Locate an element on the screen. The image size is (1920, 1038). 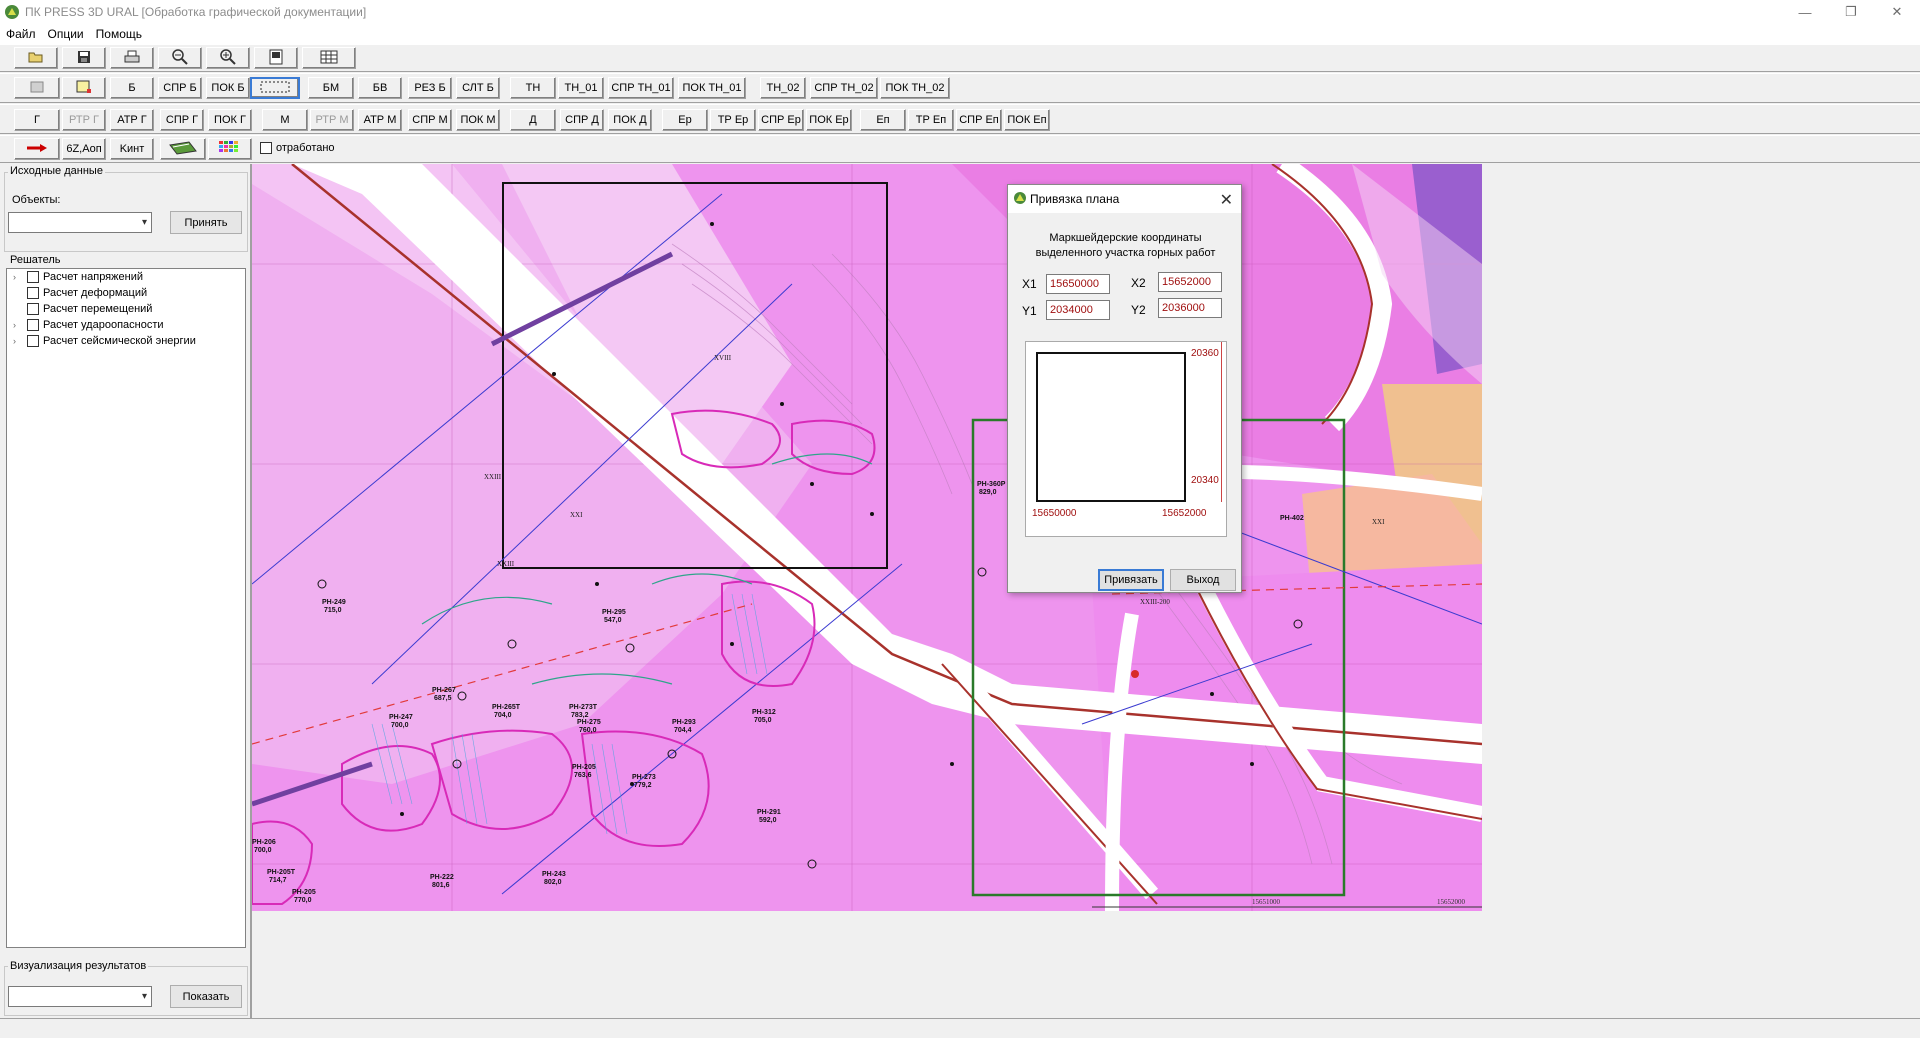
btn-slt-b: СЛТ Б is located at coordinates (478, 88).